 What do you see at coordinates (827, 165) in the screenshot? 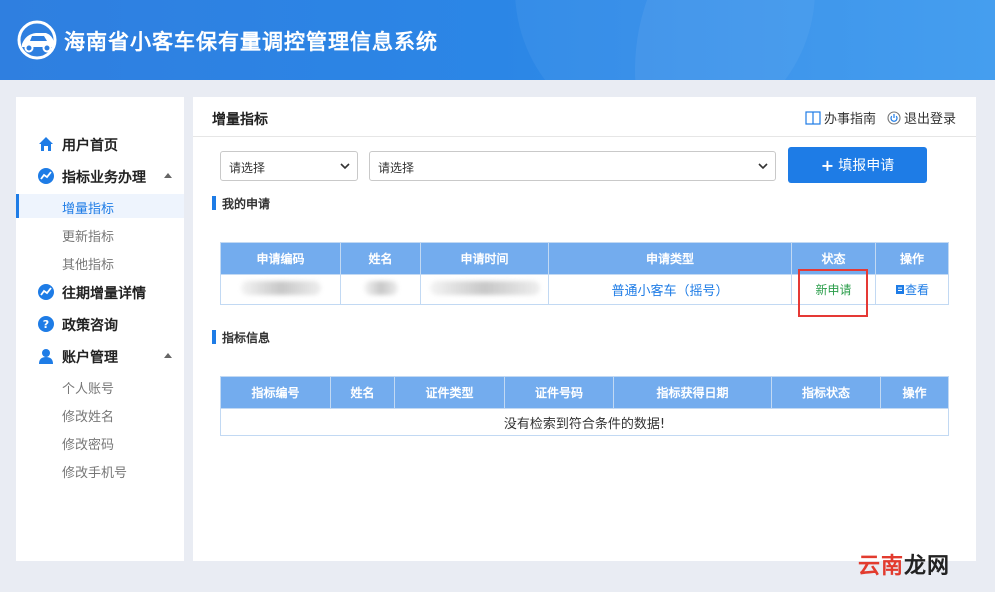
I see `plus-icon: +` at bounding box center [827, 165].